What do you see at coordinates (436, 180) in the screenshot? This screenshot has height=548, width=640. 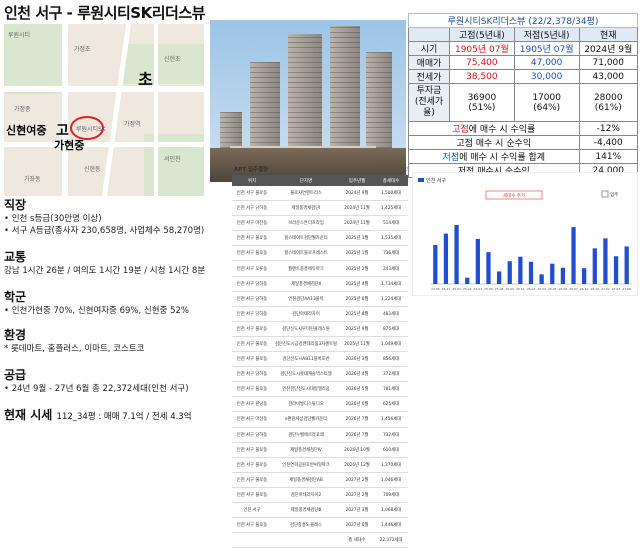 I see `legend-label: 인천 서구` at bounding box center [436, 180].